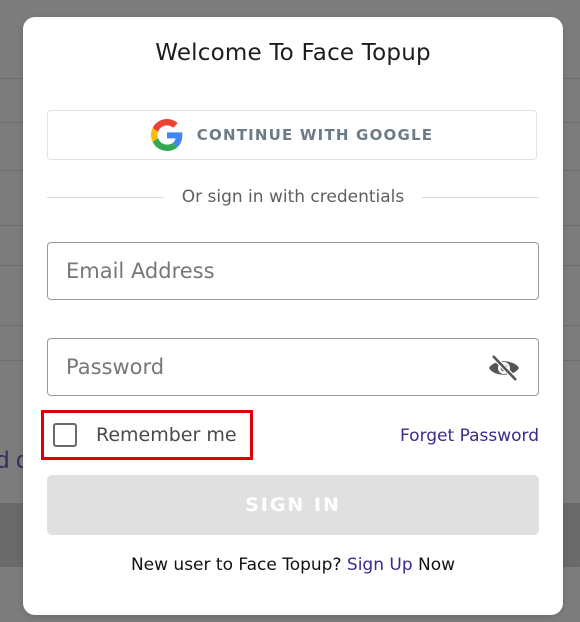  I want to click on sign-in-label: SIGN IN, so click(293, 505).